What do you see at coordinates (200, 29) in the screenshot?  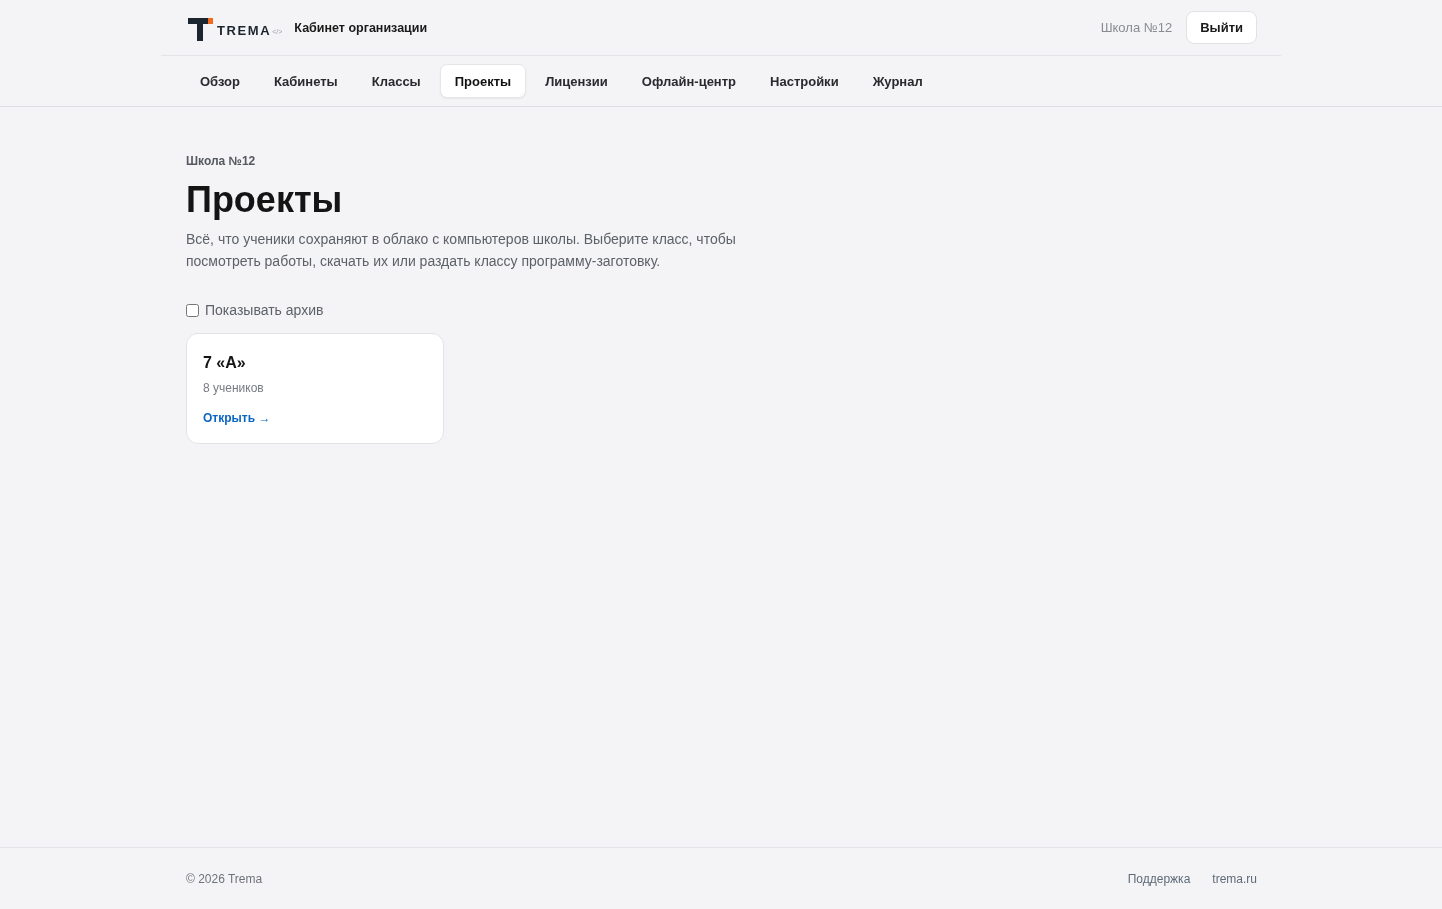 I see `logo-t-icon` at bounding box center [200, 29].